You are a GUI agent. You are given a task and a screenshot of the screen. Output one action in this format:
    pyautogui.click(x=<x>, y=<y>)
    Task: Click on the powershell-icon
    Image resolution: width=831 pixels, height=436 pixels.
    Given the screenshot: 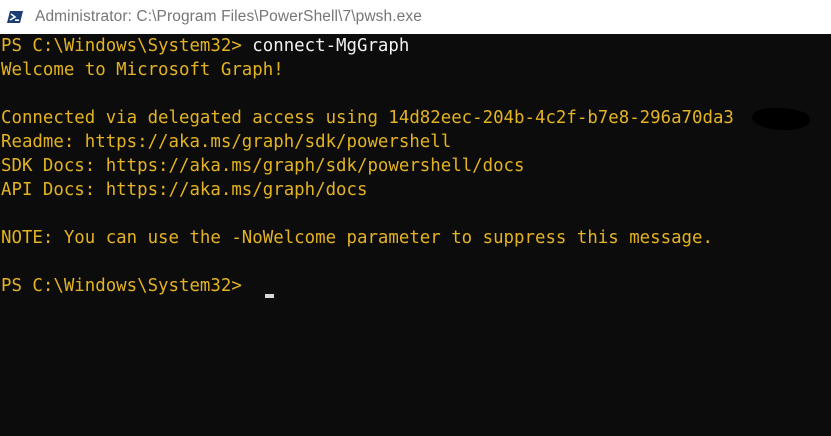 What is the action you would take?
    pyautogui.click(x=15, y=17)
    